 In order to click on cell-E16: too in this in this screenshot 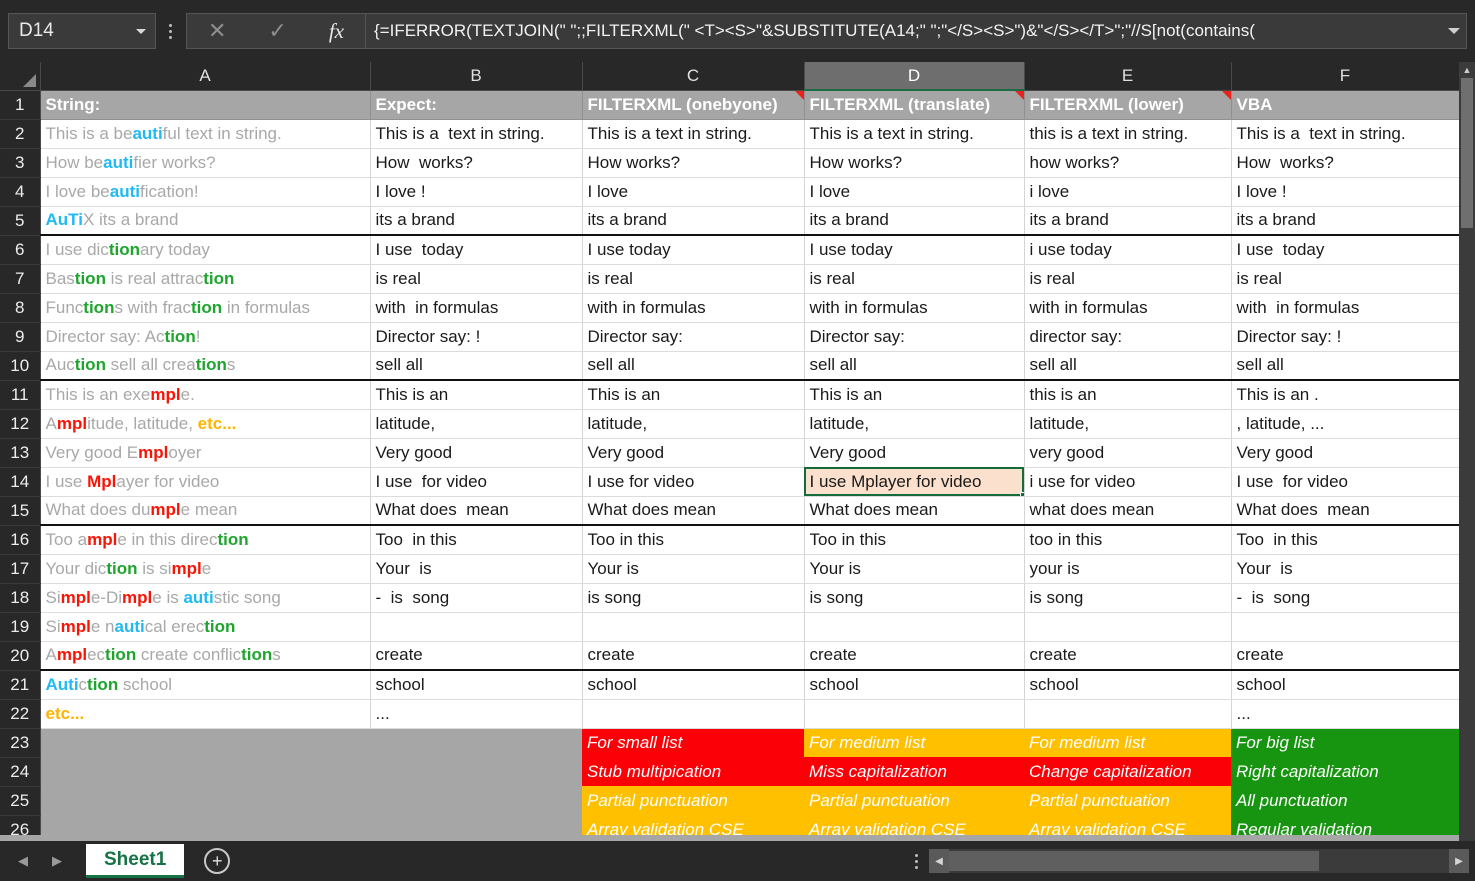, I will do `click(1128, 540)`.